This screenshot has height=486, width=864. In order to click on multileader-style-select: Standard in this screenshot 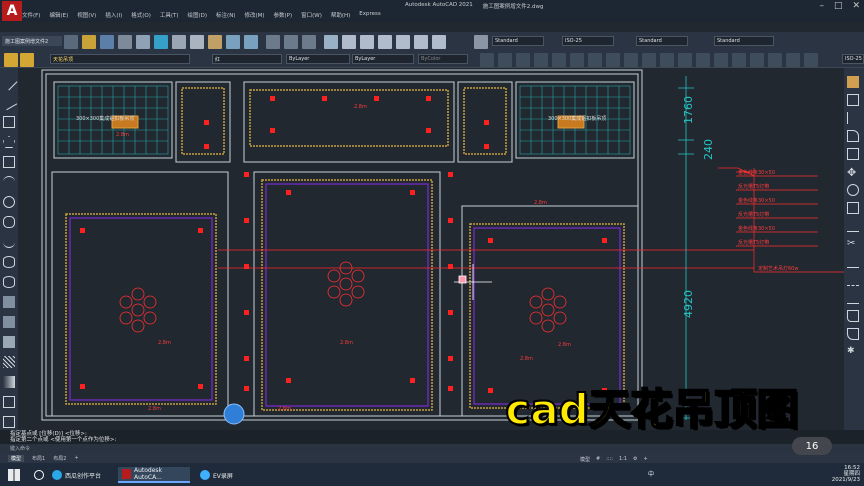, I will do `click(744, 41)`.